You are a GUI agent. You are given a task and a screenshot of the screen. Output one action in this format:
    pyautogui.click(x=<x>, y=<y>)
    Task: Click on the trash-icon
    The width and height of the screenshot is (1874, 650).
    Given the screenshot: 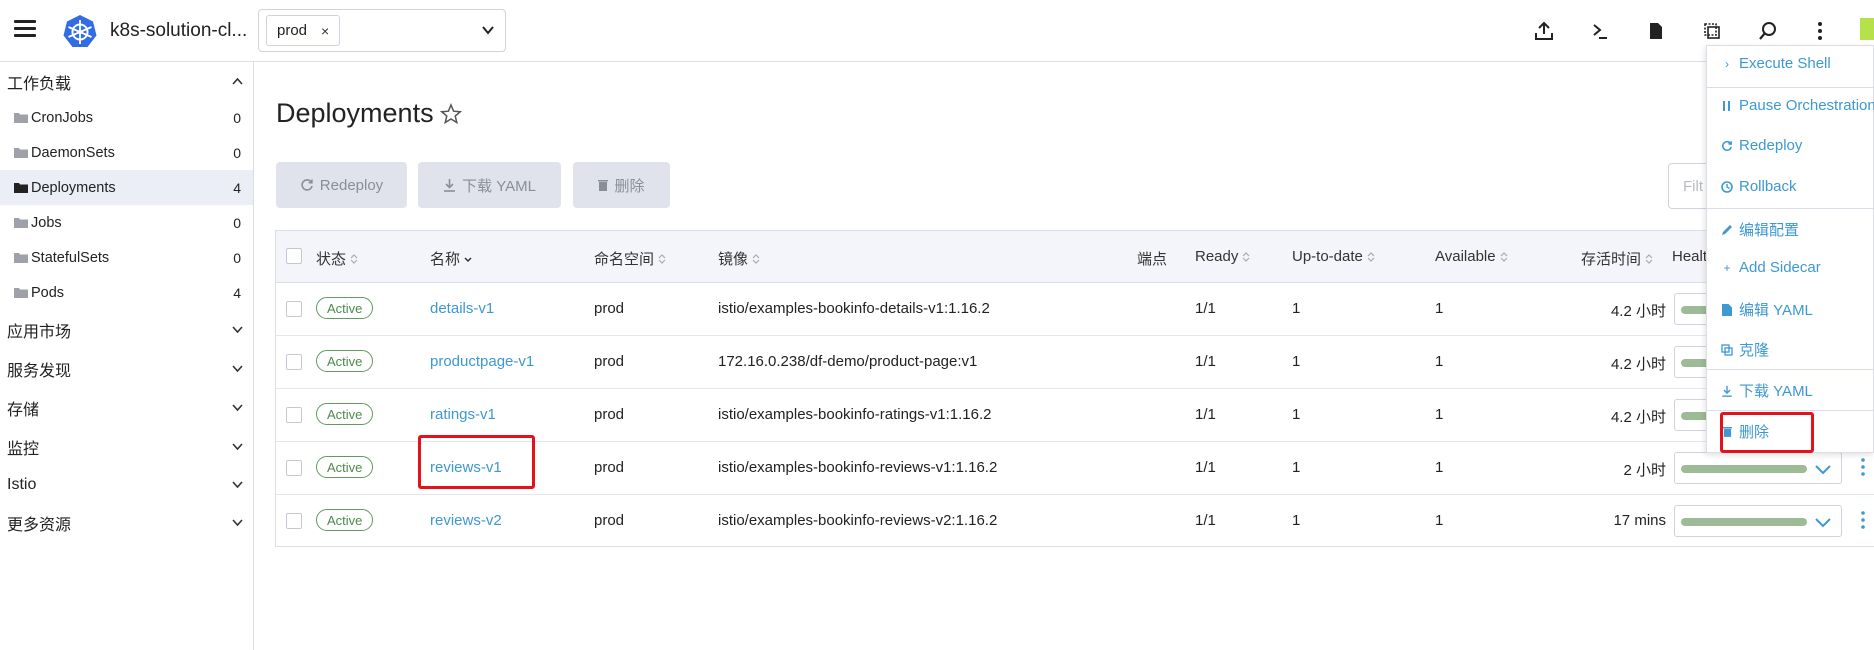 What is the action you would take?
    pyautogui.click(x=603, y=185)
    